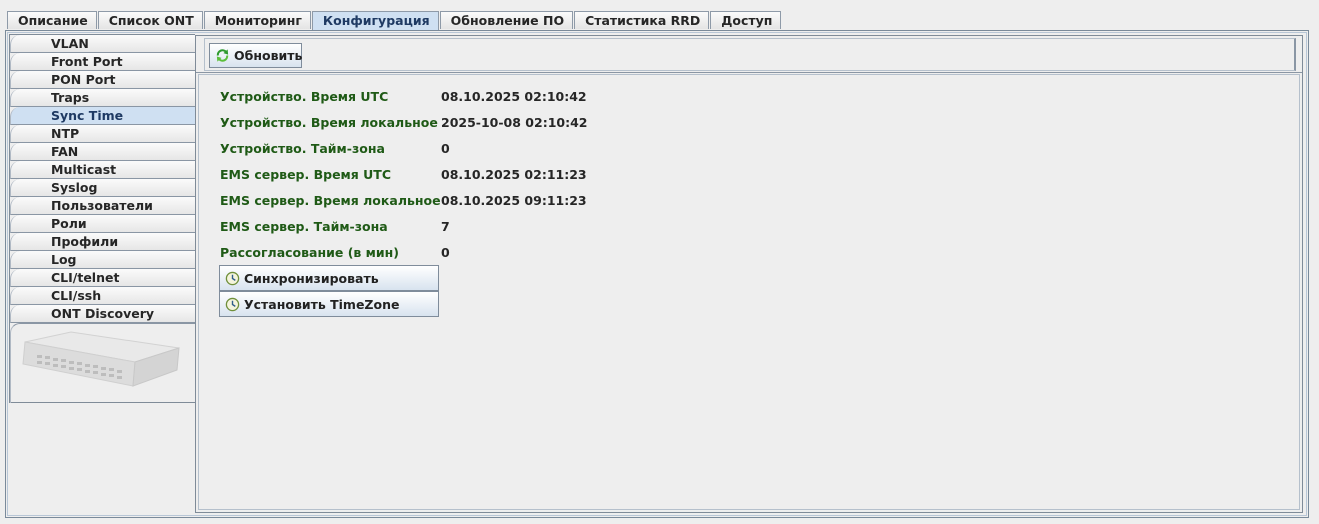  Describe the element at coordinates (642, 20) in the screenshot. I see `tab-rrd-statistics: Статистика RRD` at that location.